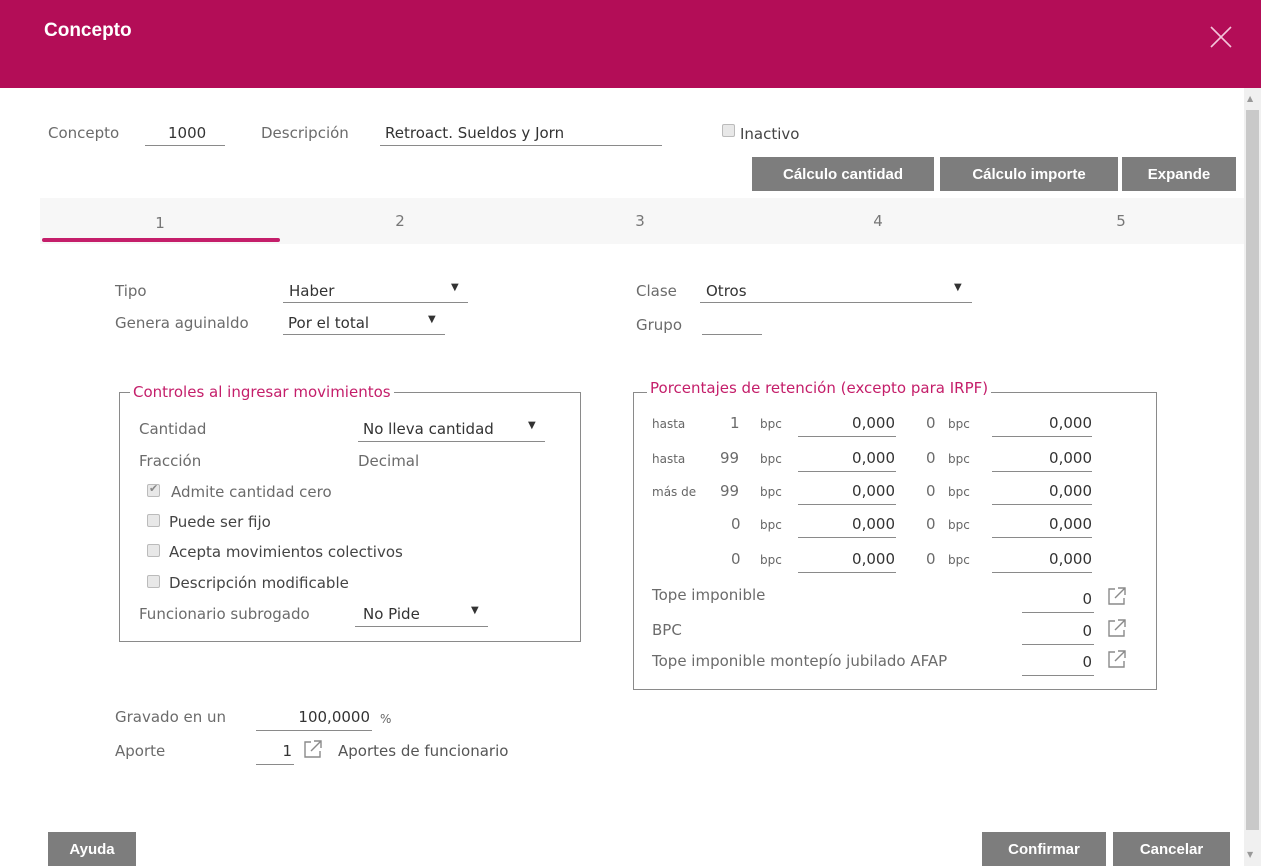 Image resolution: width=1261 pixels, height=866 pixels. What do you see at coordinates (386, 719) in the screenshot?
I see `gravado-unit: %` at bounding box center [386, 719].